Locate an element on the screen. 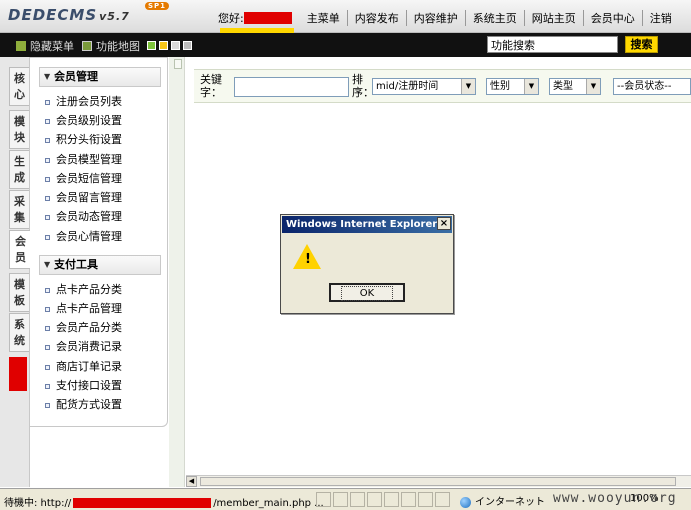 The image size is (691, 510). menu-item-label: 会员消费记录 is located at coordinates (89, 346).